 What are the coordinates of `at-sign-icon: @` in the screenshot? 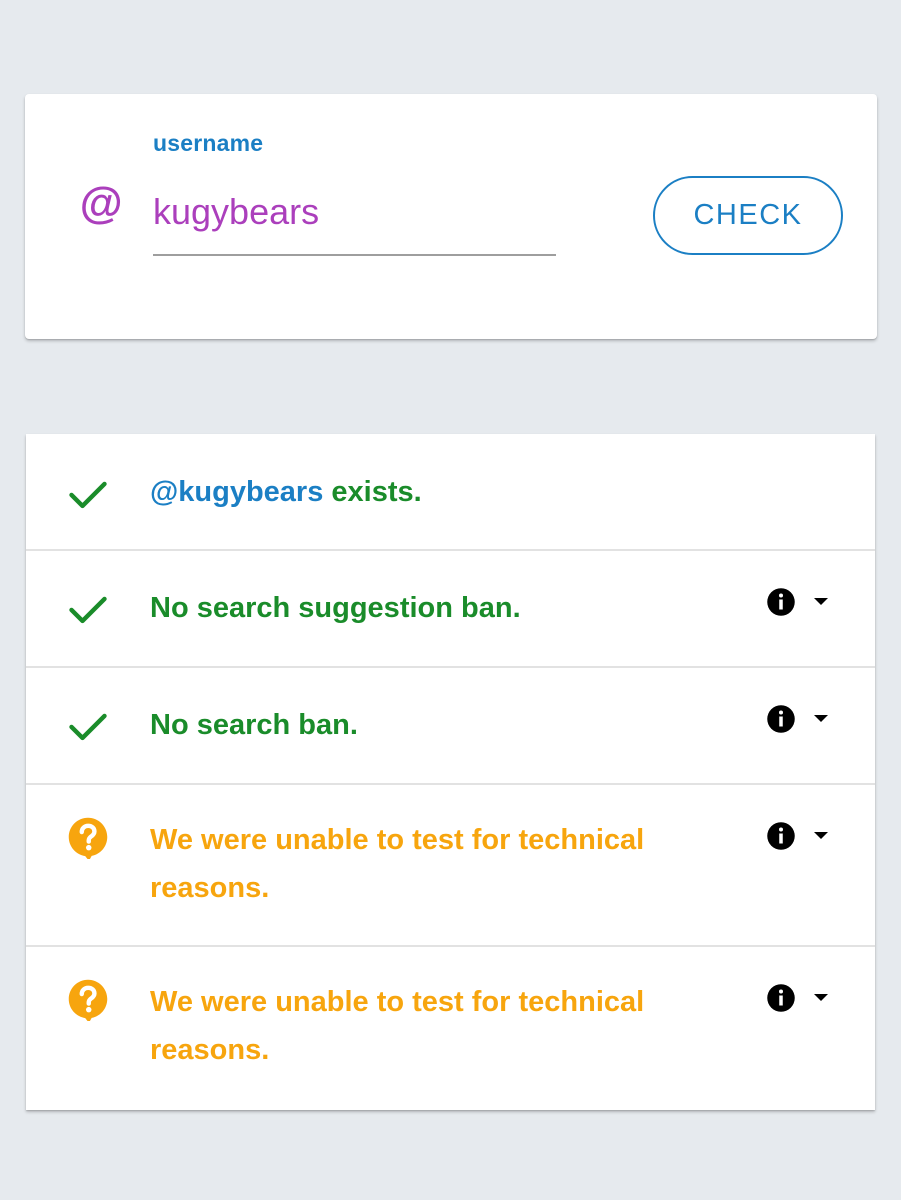 It's located at (100, 203).